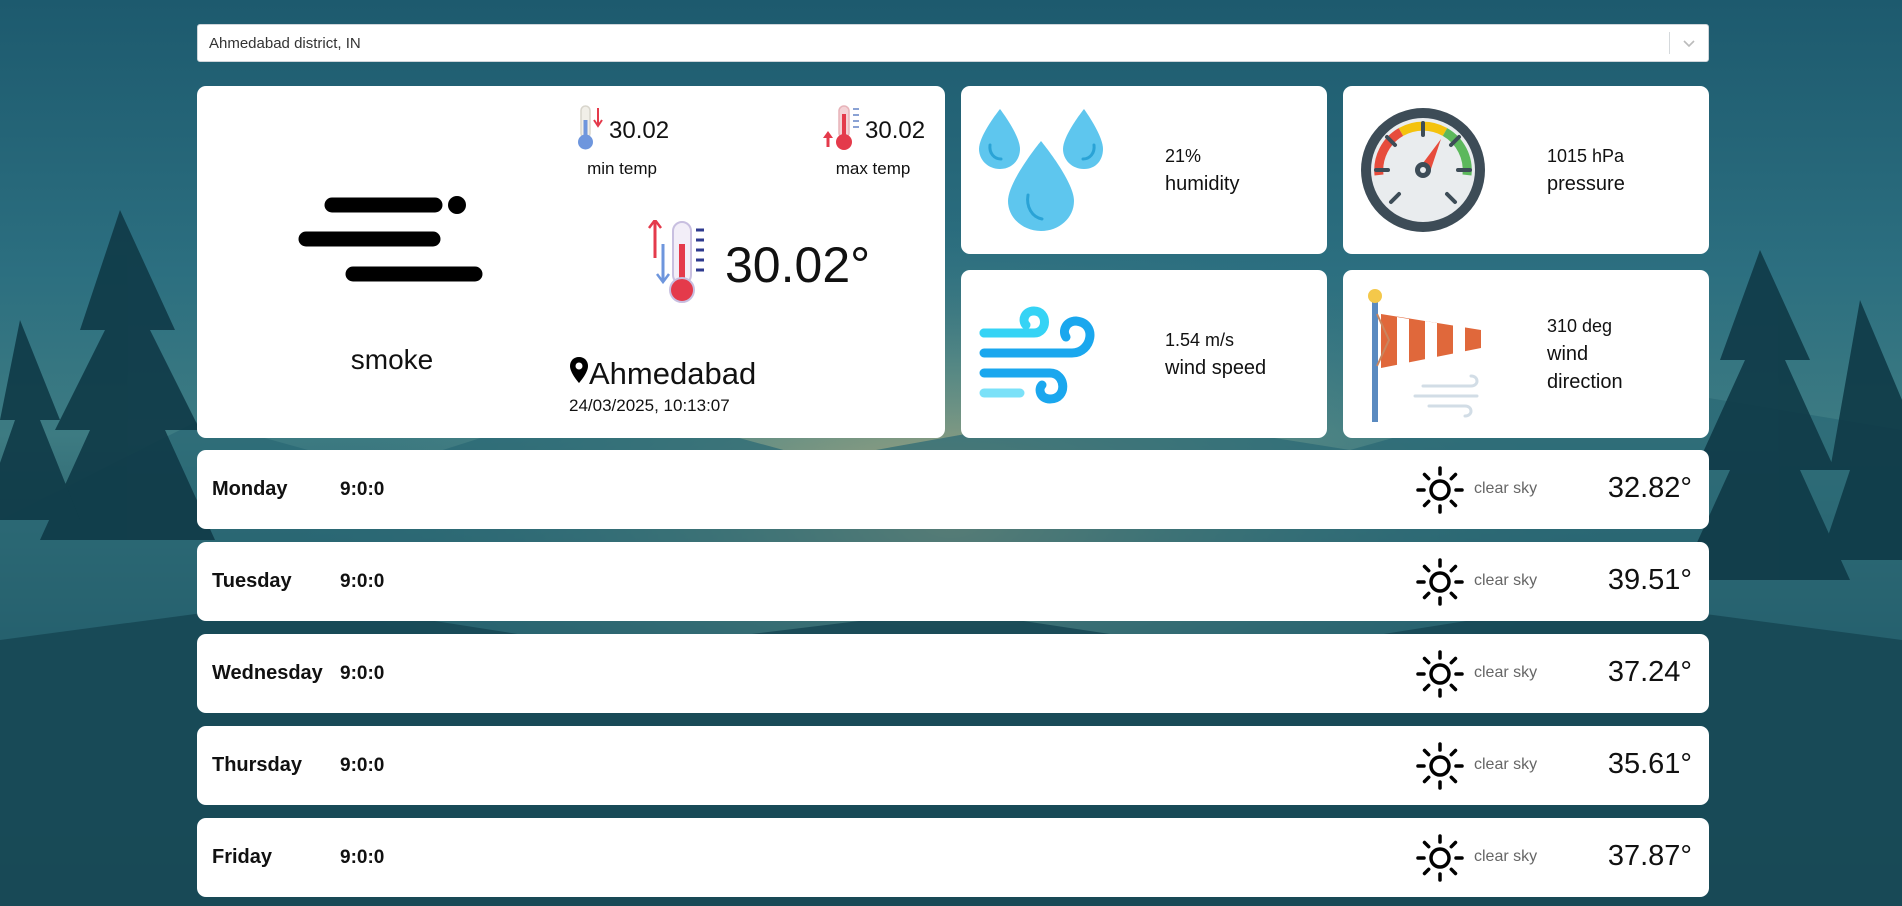  What do you see at coordinates (1689, 43) in the screenshot?
I see `chevron-down-icon` at bounding box center [1689, 43].